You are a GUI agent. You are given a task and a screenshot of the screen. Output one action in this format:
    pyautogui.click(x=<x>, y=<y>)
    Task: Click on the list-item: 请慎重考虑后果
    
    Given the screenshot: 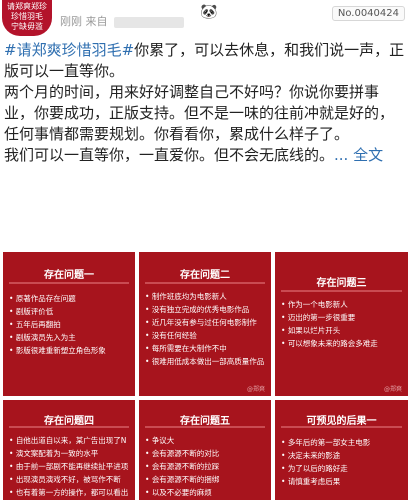 What is the action you would take?
    pyautogui.click(x=342, y=481)
    